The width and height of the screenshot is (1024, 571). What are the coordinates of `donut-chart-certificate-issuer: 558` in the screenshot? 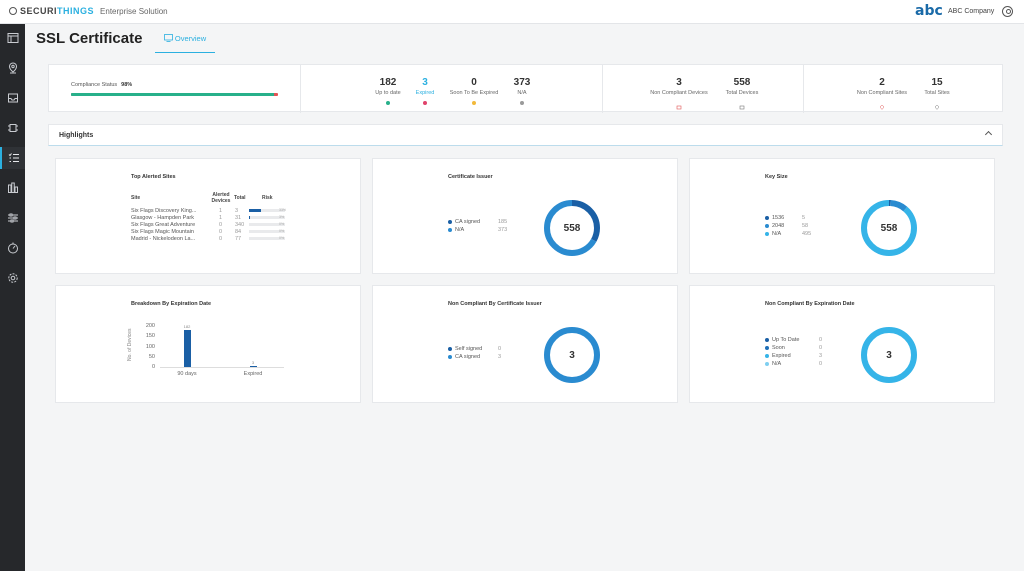 It's located at (572, 228).